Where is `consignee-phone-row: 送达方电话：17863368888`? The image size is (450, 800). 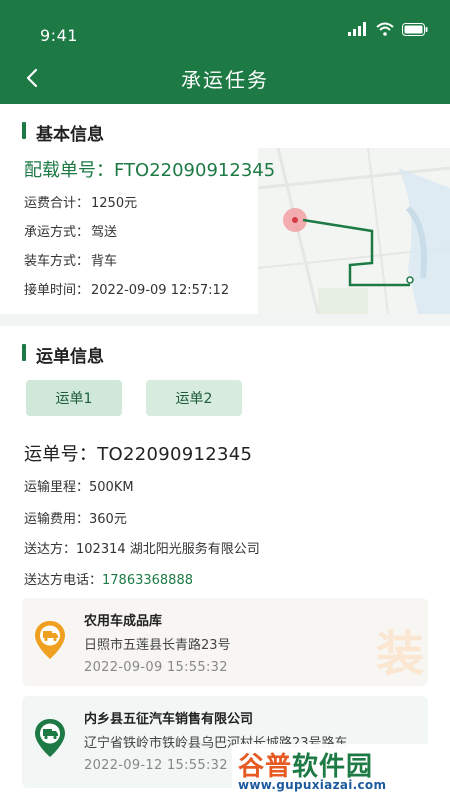 consignee-phone-row: 送达方电话：17863368888 is located at coordinates (108, 578).